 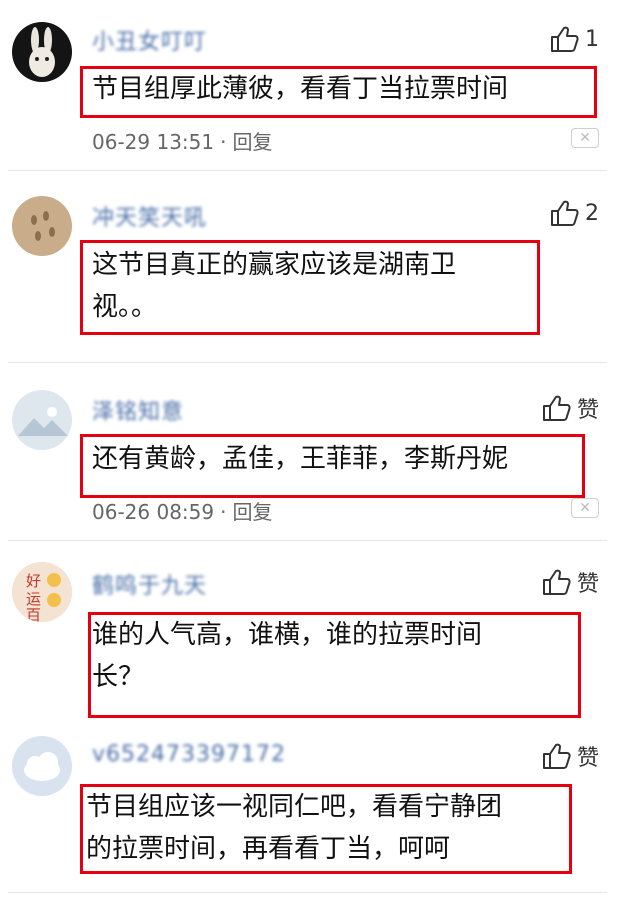 I want to click on username: 泽铭知意, so click(x=138, y=410).